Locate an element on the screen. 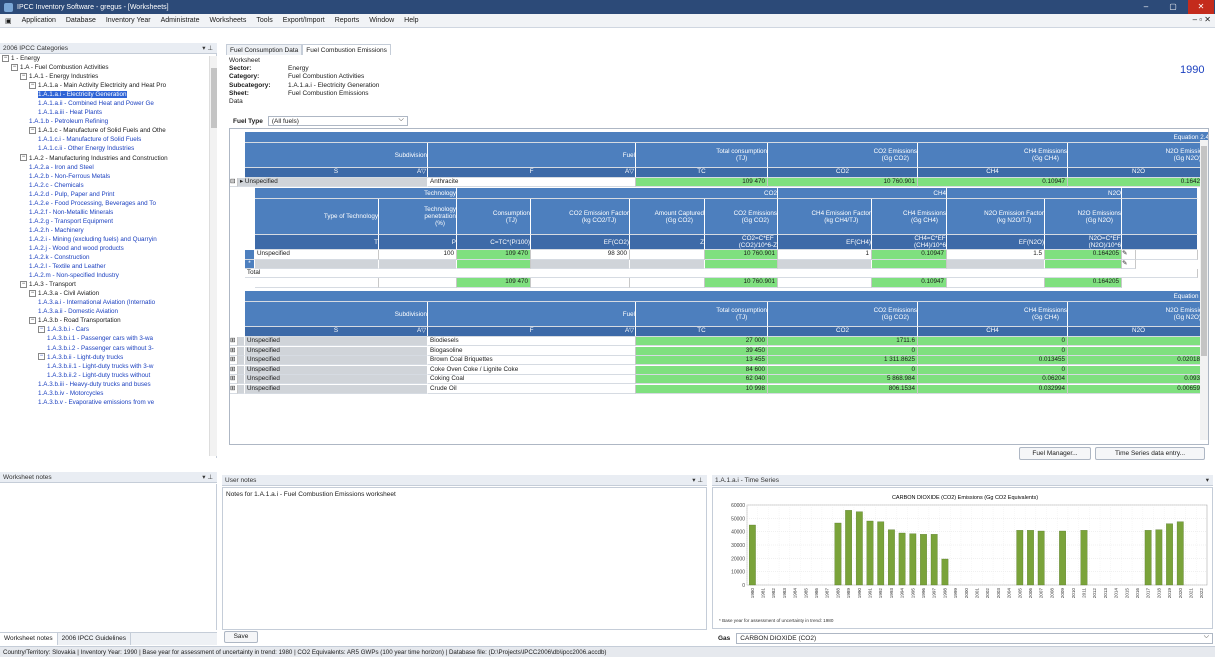  menu-item-tools: Tools is located at coordinates (264, 20).